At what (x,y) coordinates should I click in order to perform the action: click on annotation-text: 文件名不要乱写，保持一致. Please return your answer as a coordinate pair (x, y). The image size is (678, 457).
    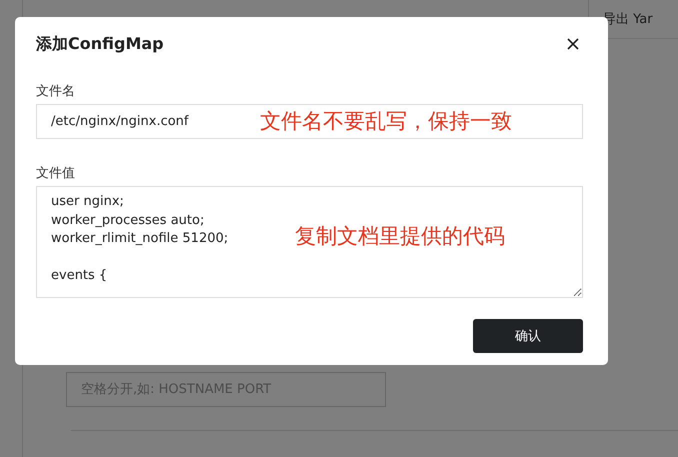
    Looking at the image, I should click on (386, 121).